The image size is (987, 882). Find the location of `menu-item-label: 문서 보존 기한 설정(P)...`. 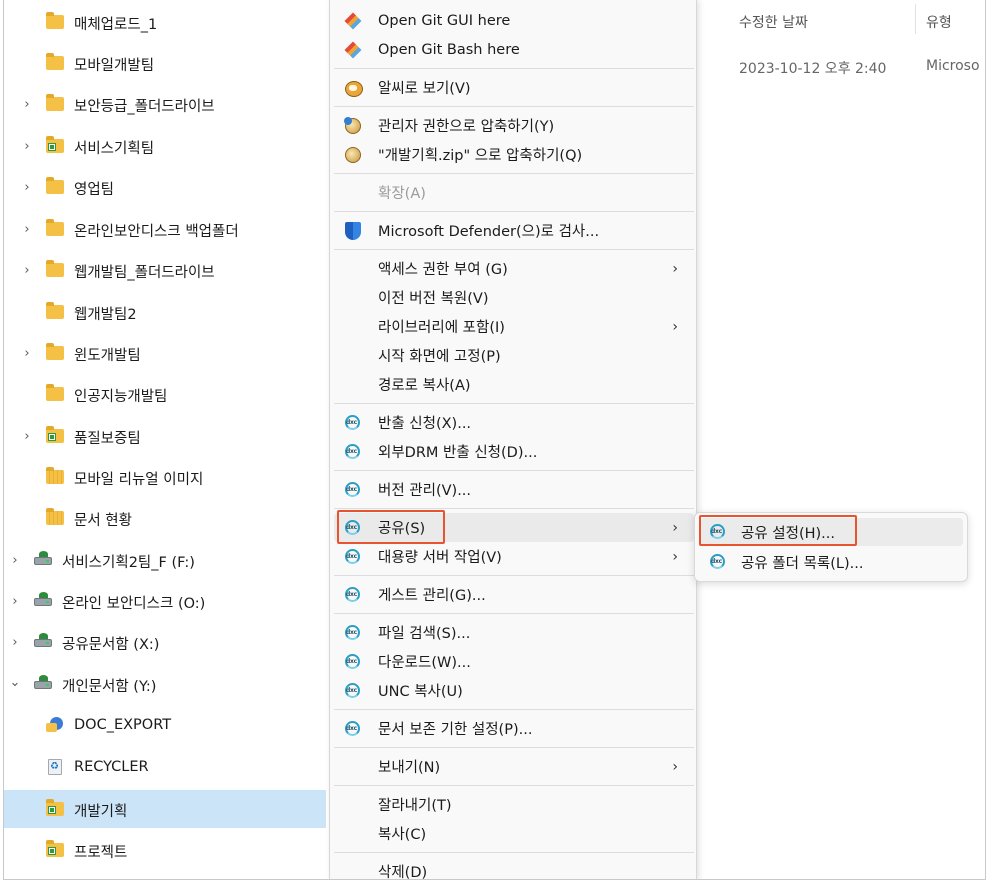

menu-item-label: 문서 보존 기한 설정(P)... is located at coordinates (455, 730).